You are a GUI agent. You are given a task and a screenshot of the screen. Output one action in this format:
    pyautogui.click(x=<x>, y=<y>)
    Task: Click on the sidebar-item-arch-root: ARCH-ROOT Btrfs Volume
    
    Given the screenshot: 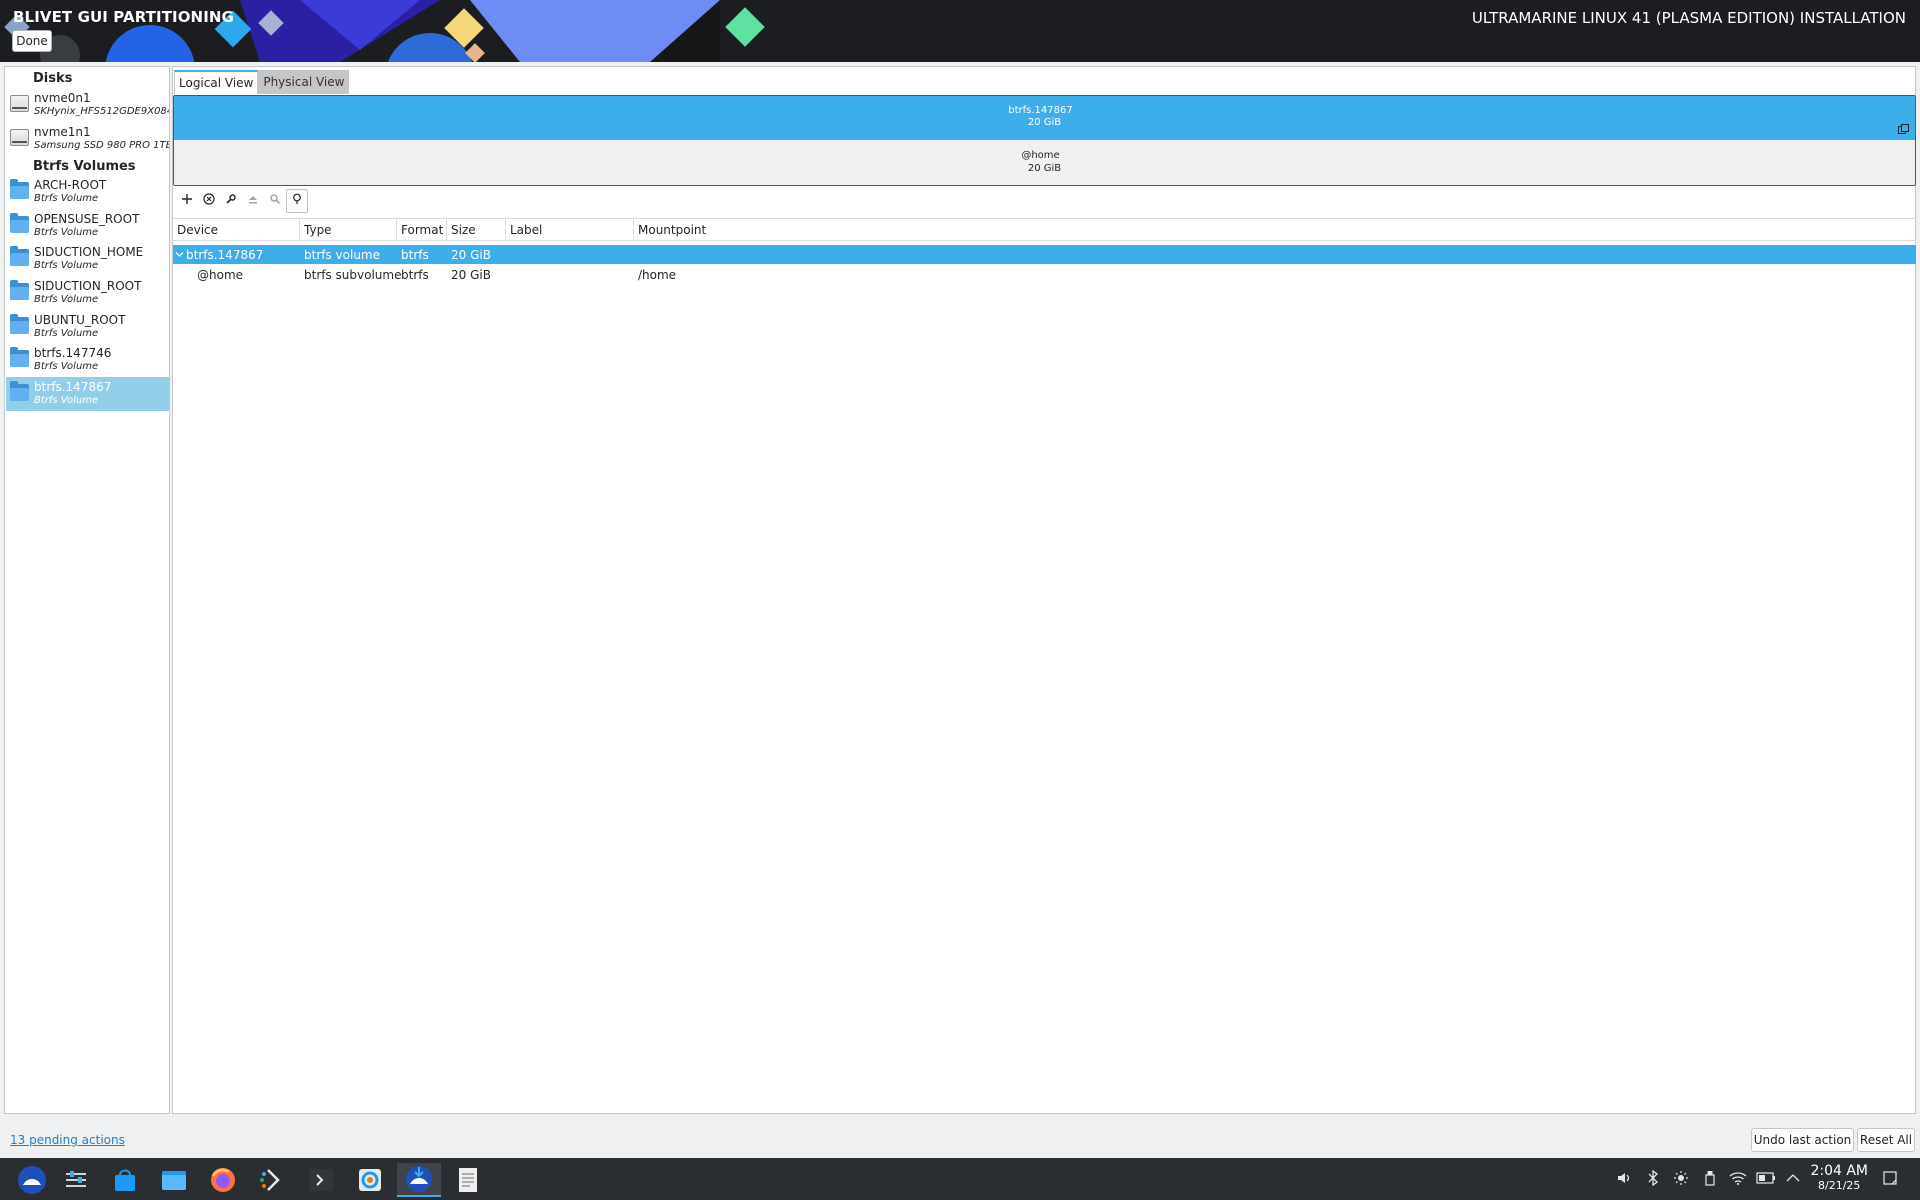 What is the action you would take?
    pyautogui.click(x=87, y=192)
    